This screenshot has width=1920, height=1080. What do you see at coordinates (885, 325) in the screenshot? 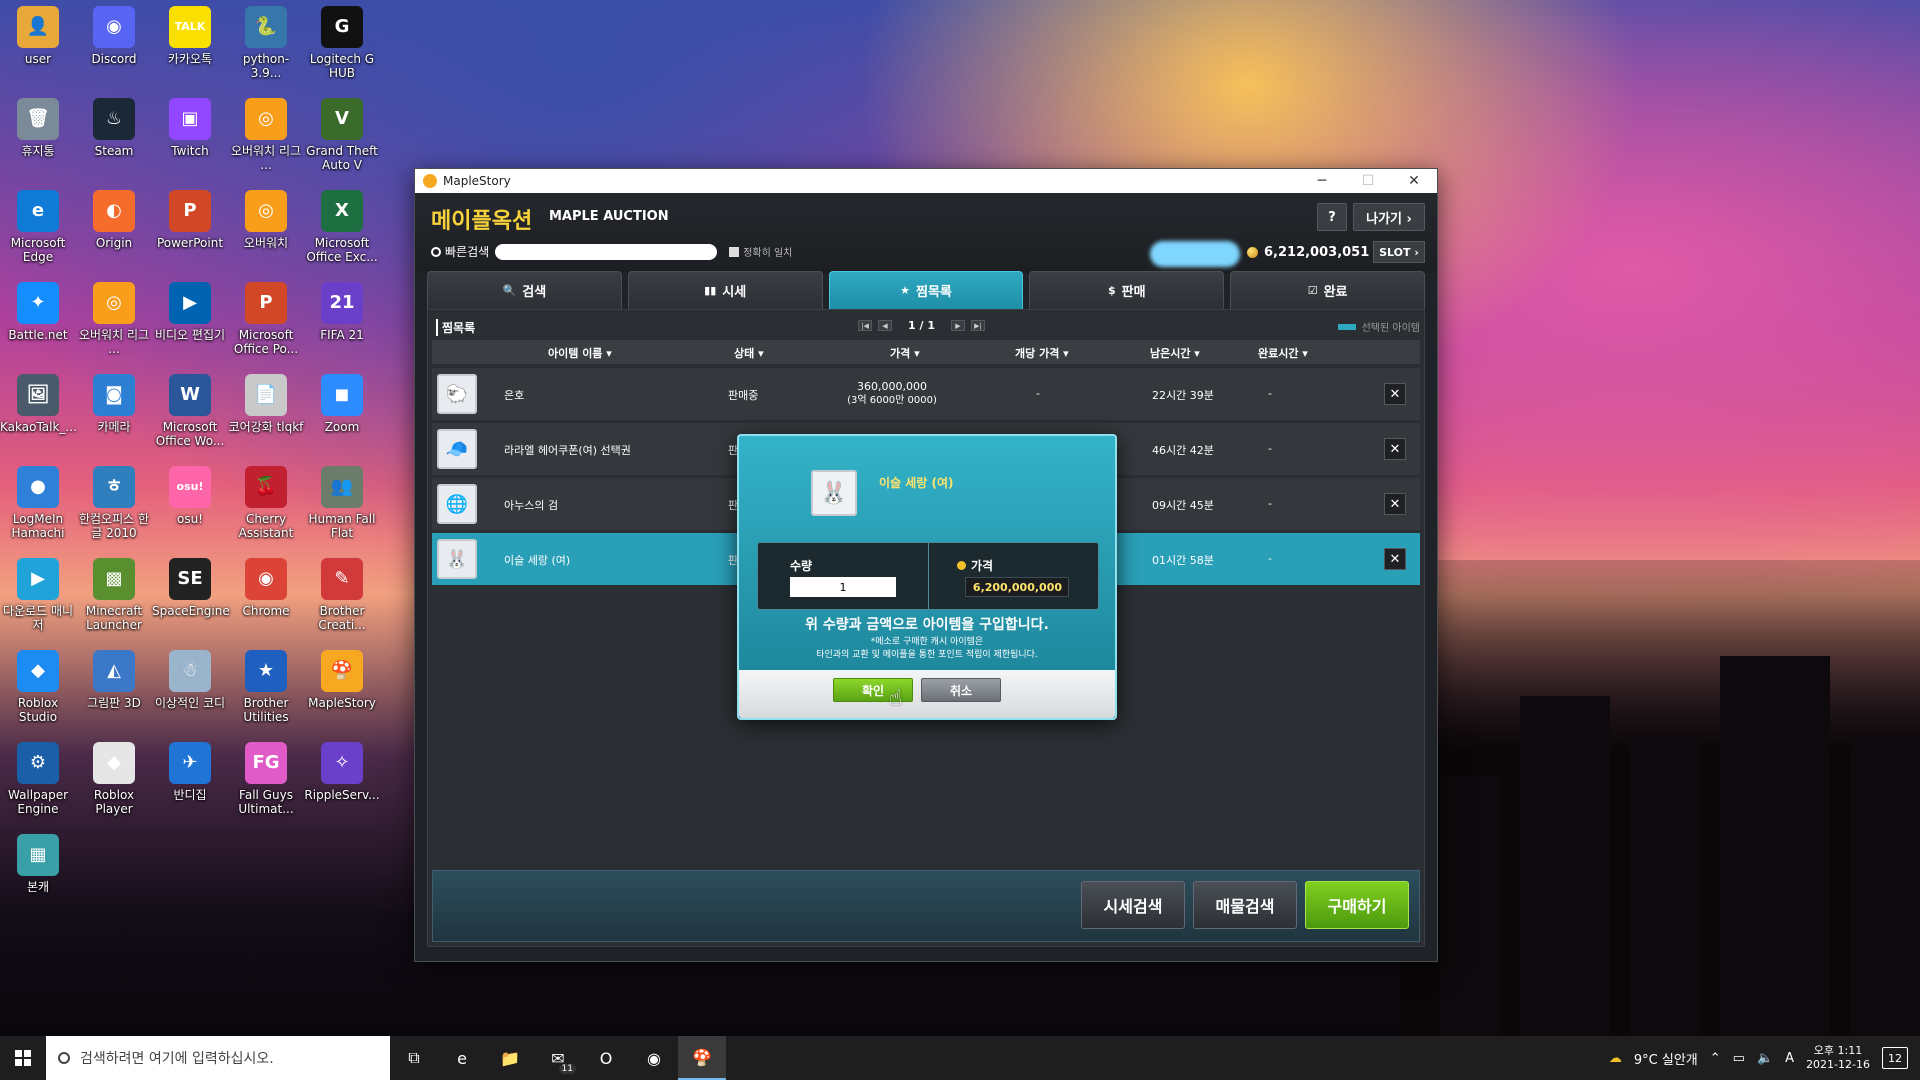
I see `prev-page-button: ◀` at bounding box center [885, 325].